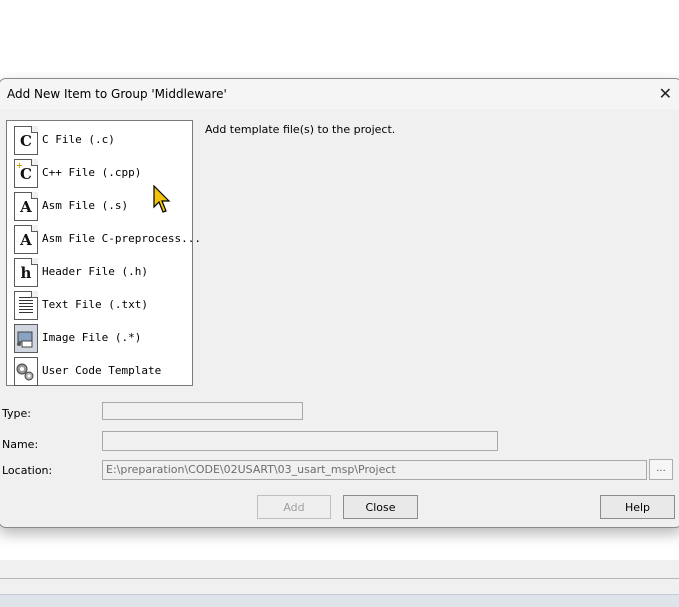  I want to click on add-button: Add, so click(294, 507).